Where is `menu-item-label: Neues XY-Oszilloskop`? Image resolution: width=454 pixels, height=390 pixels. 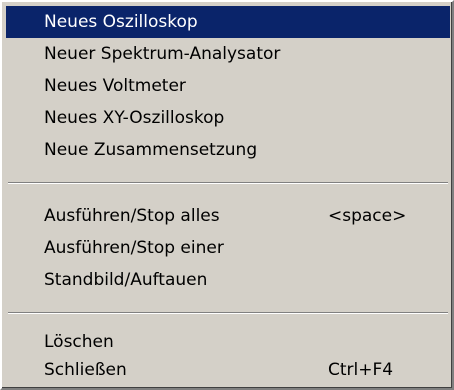 menu-item-label: Neues XY-Oszilloskop is located at coordinates (134, 118).